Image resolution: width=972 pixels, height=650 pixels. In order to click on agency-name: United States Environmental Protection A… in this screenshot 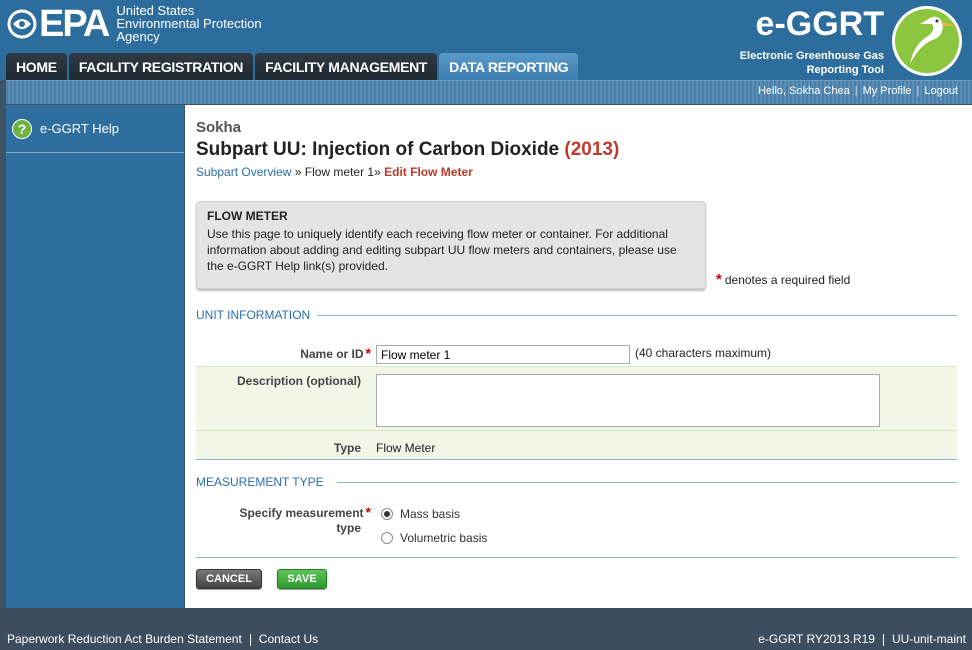, I will do `click(188, 23)`.